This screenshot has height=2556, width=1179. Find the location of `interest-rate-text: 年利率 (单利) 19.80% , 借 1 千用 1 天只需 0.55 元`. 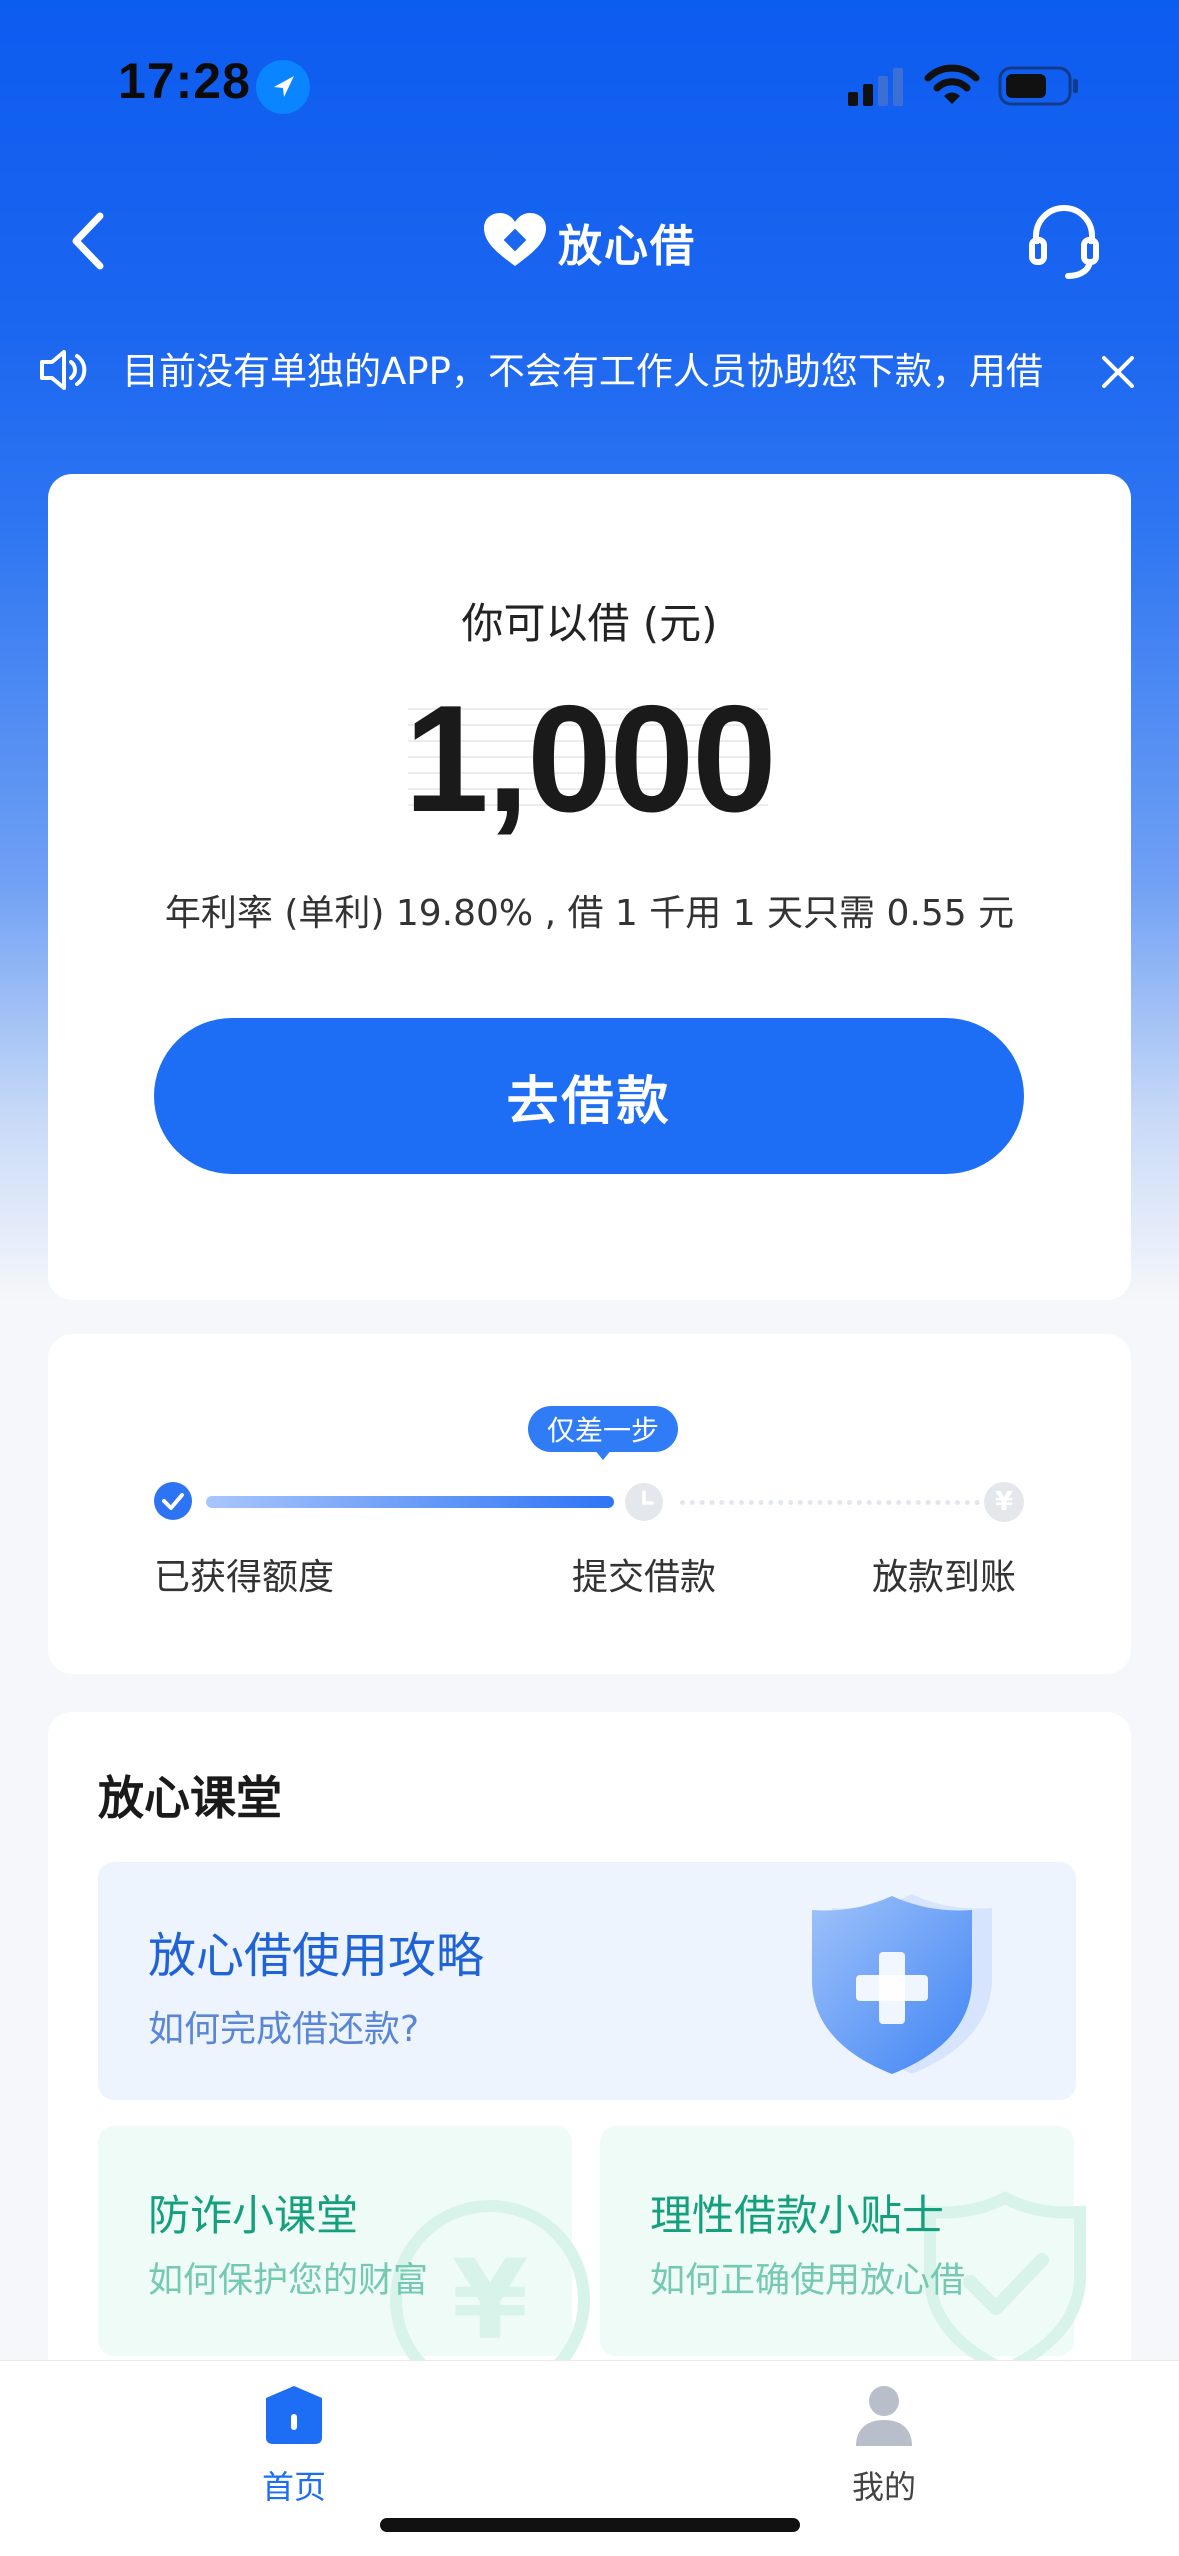

interest-rate-text: 年利率 (单利) 19.80% , 借 1 千用 1 天只需 0.55 元 is located at coordinates (589, 913).